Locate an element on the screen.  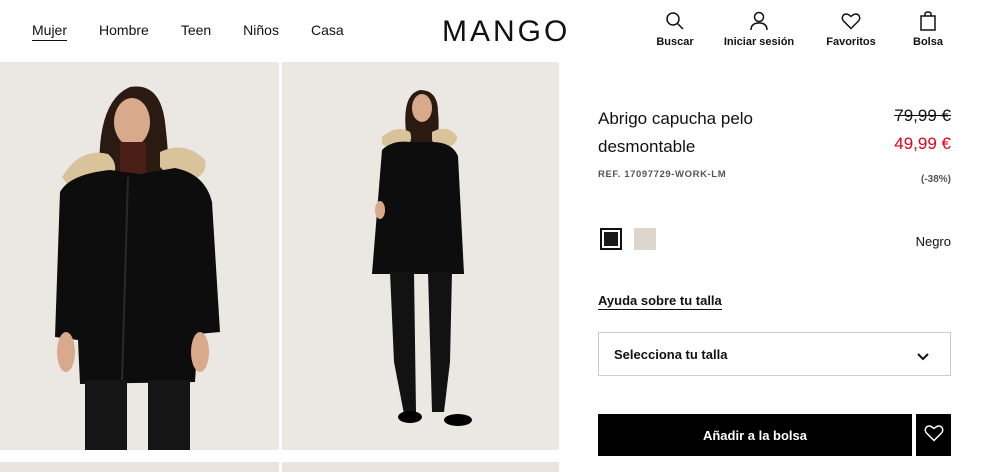
mango-logo: MANGO is located at coordinates (506, 31).